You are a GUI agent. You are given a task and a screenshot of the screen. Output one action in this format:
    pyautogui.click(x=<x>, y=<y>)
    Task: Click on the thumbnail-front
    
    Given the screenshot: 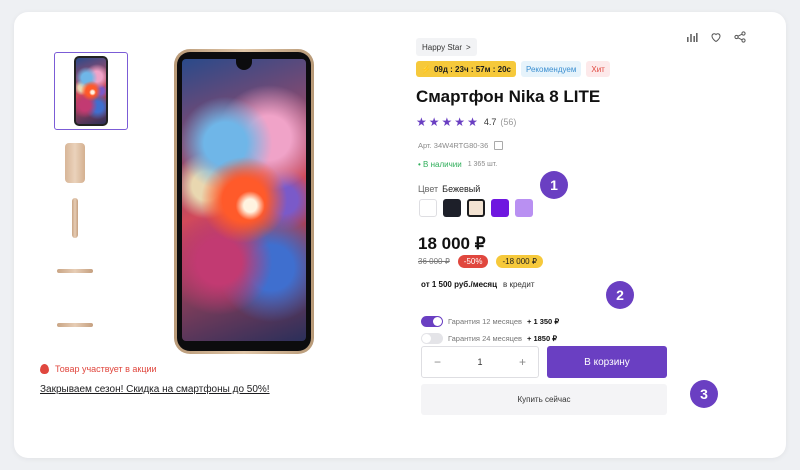 What is the action you would take?
    pyautogui.click(x=91, y=91)
    